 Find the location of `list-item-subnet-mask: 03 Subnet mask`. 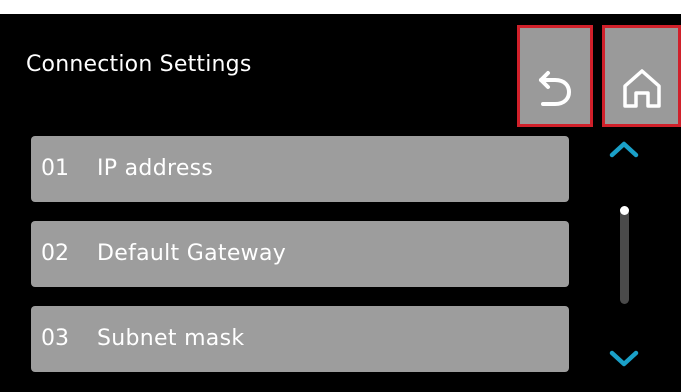

list-item-subnet-mask: 03 Subnet mask is located at coordinates (300, 339).